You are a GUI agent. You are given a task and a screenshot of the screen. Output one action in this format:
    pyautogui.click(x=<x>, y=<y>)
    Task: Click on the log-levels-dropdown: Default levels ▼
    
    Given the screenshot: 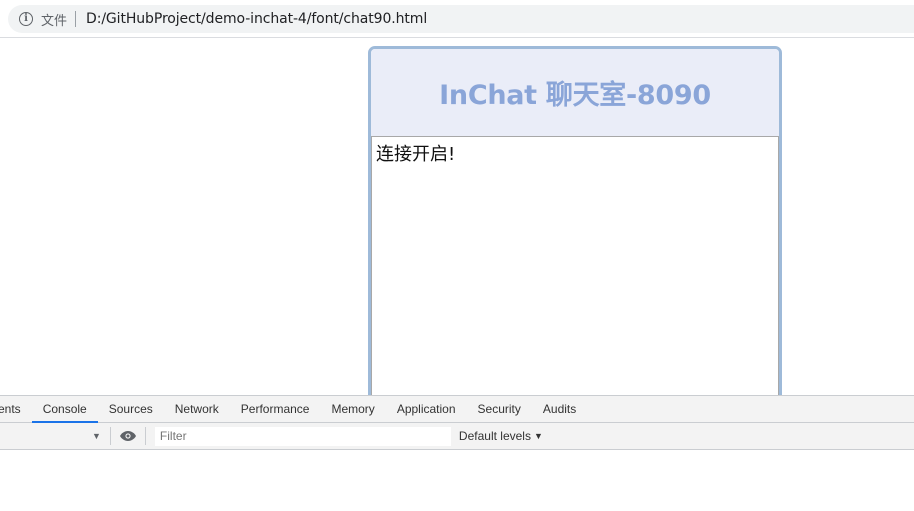 What is the action you would take?
    pyautogui.click(x=501, y=436)
    